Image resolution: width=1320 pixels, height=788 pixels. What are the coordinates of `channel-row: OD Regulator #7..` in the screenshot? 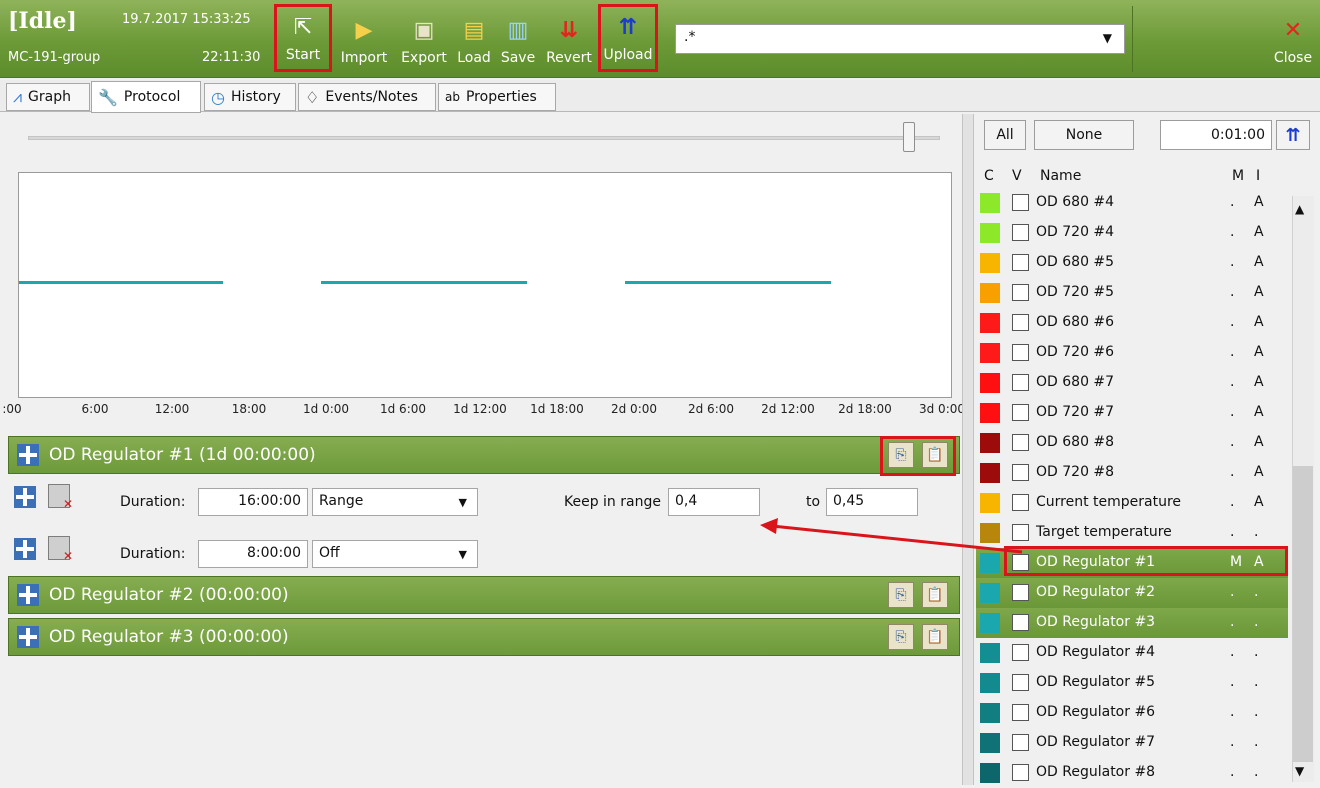 It's located at (1132, 743).